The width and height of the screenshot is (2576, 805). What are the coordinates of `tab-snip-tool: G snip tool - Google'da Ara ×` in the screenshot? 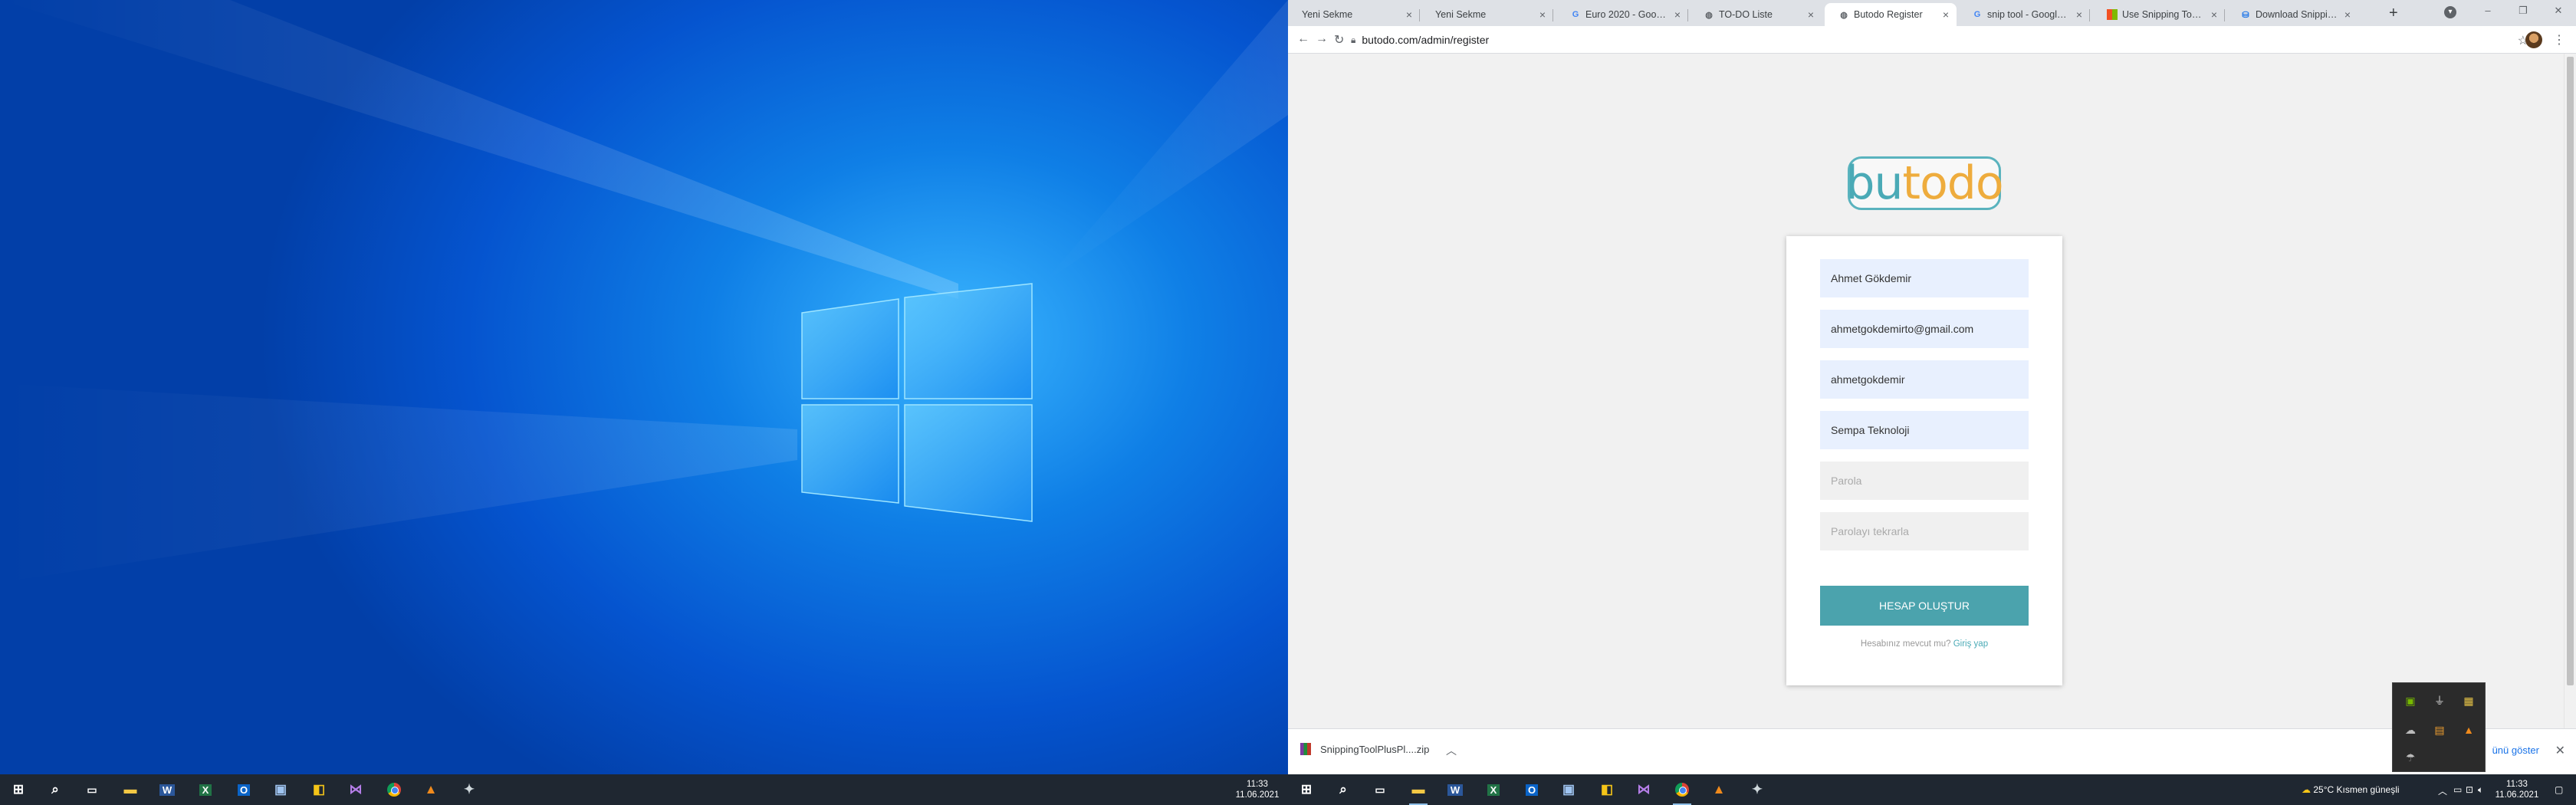 It's located at (2024, 15).